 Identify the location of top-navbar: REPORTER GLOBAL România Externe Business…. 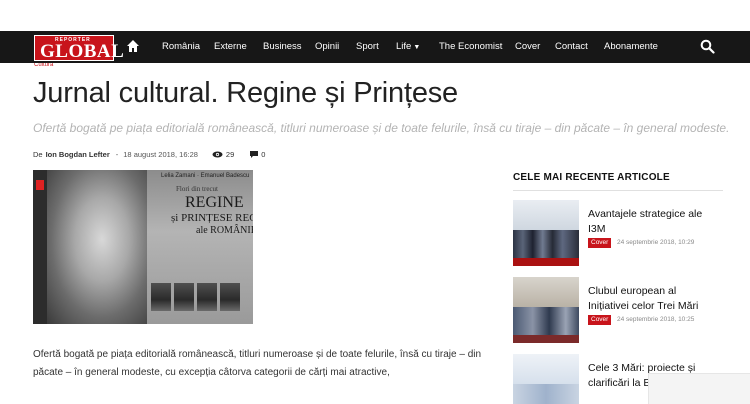
(375, 47).